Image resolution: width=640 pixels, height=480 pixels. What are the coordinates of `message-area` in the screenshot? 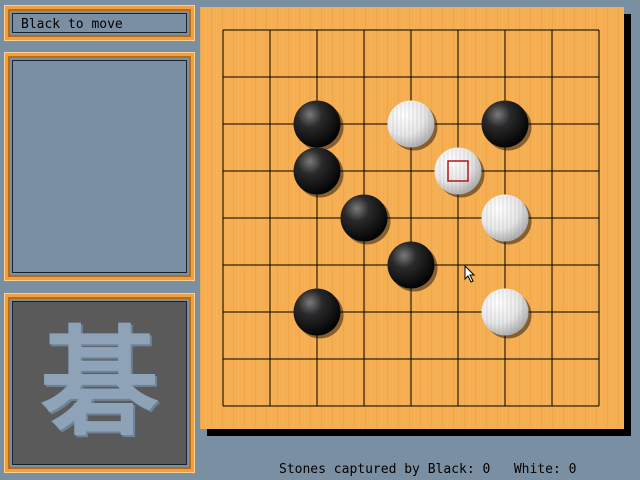 It's located at (99, 166).